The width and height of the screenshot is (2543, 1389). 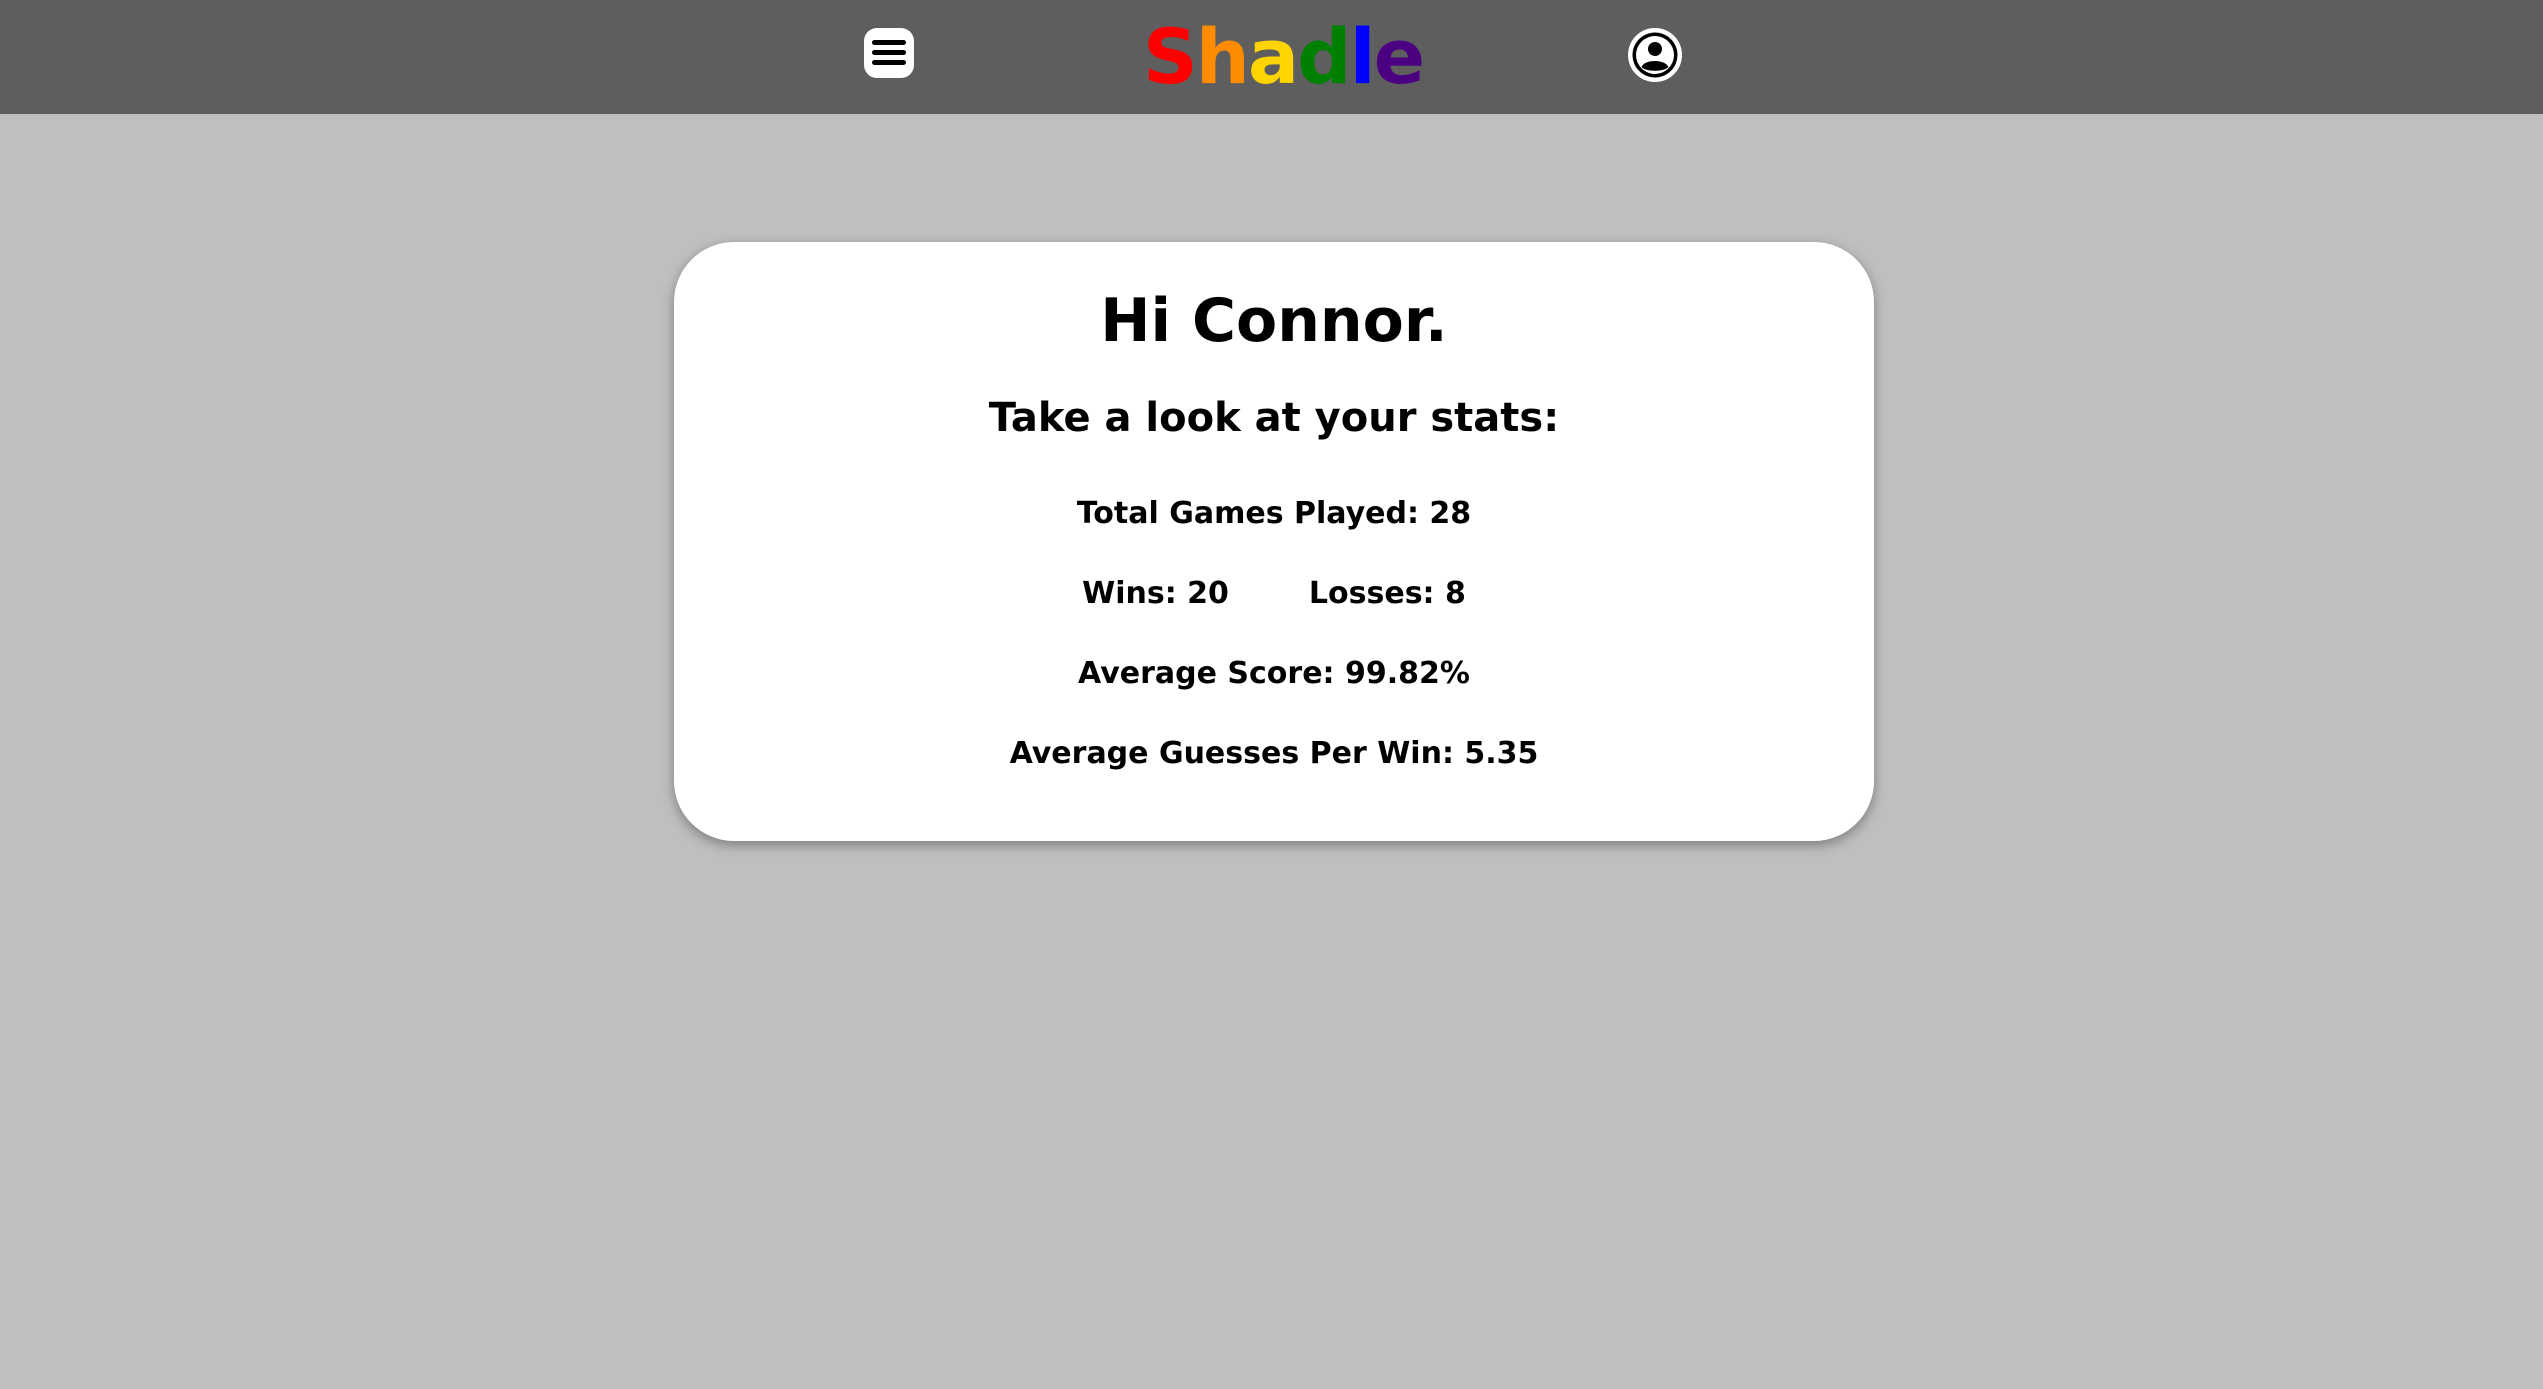 I want to click on menu-bar-middle, so click(x=889, y=52).